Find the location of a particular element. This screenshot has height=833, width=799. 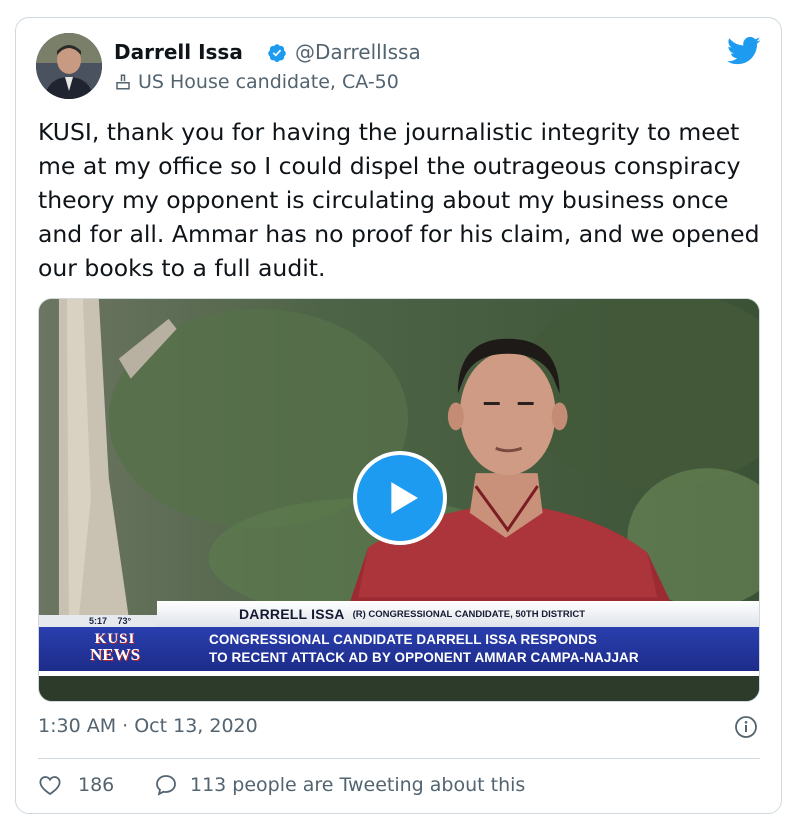

author-name: Darrell Issa is located at coordinates (178, 52).